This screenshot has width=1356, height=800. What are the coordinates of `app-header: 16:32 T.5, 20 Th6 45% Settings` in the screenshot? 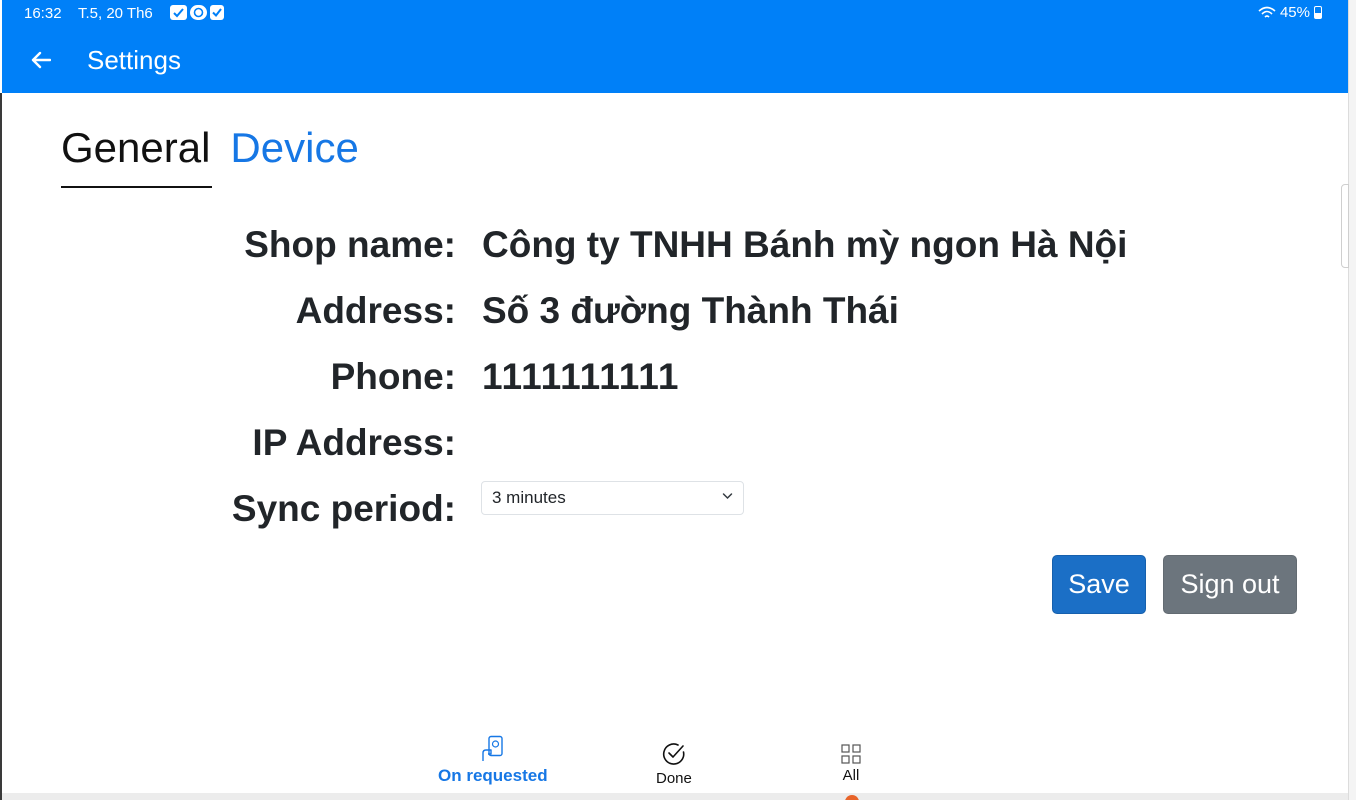 It's located at (675, 46).